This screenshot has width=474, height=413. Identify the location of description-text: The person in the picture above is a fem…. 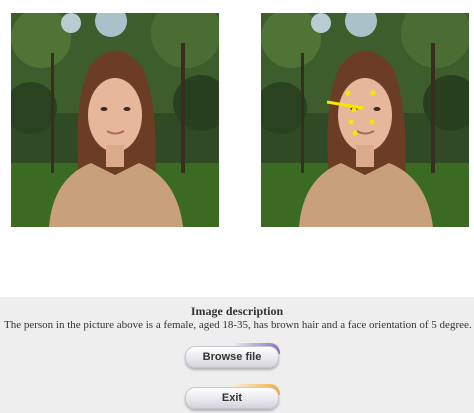
(238, 325).